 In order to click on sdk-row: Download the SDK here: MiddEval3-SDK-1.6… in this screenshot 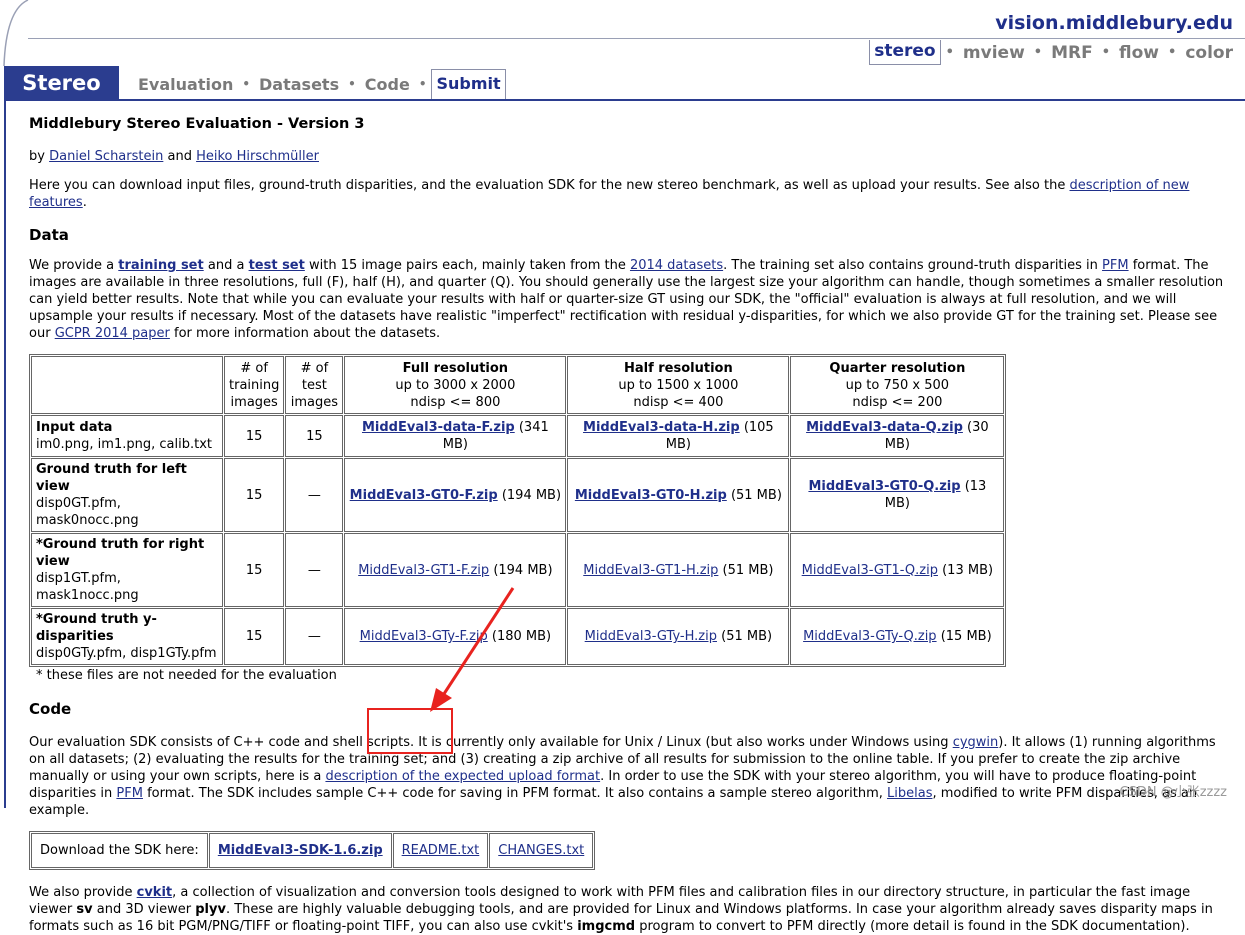, I will do `click(312, 850)`.